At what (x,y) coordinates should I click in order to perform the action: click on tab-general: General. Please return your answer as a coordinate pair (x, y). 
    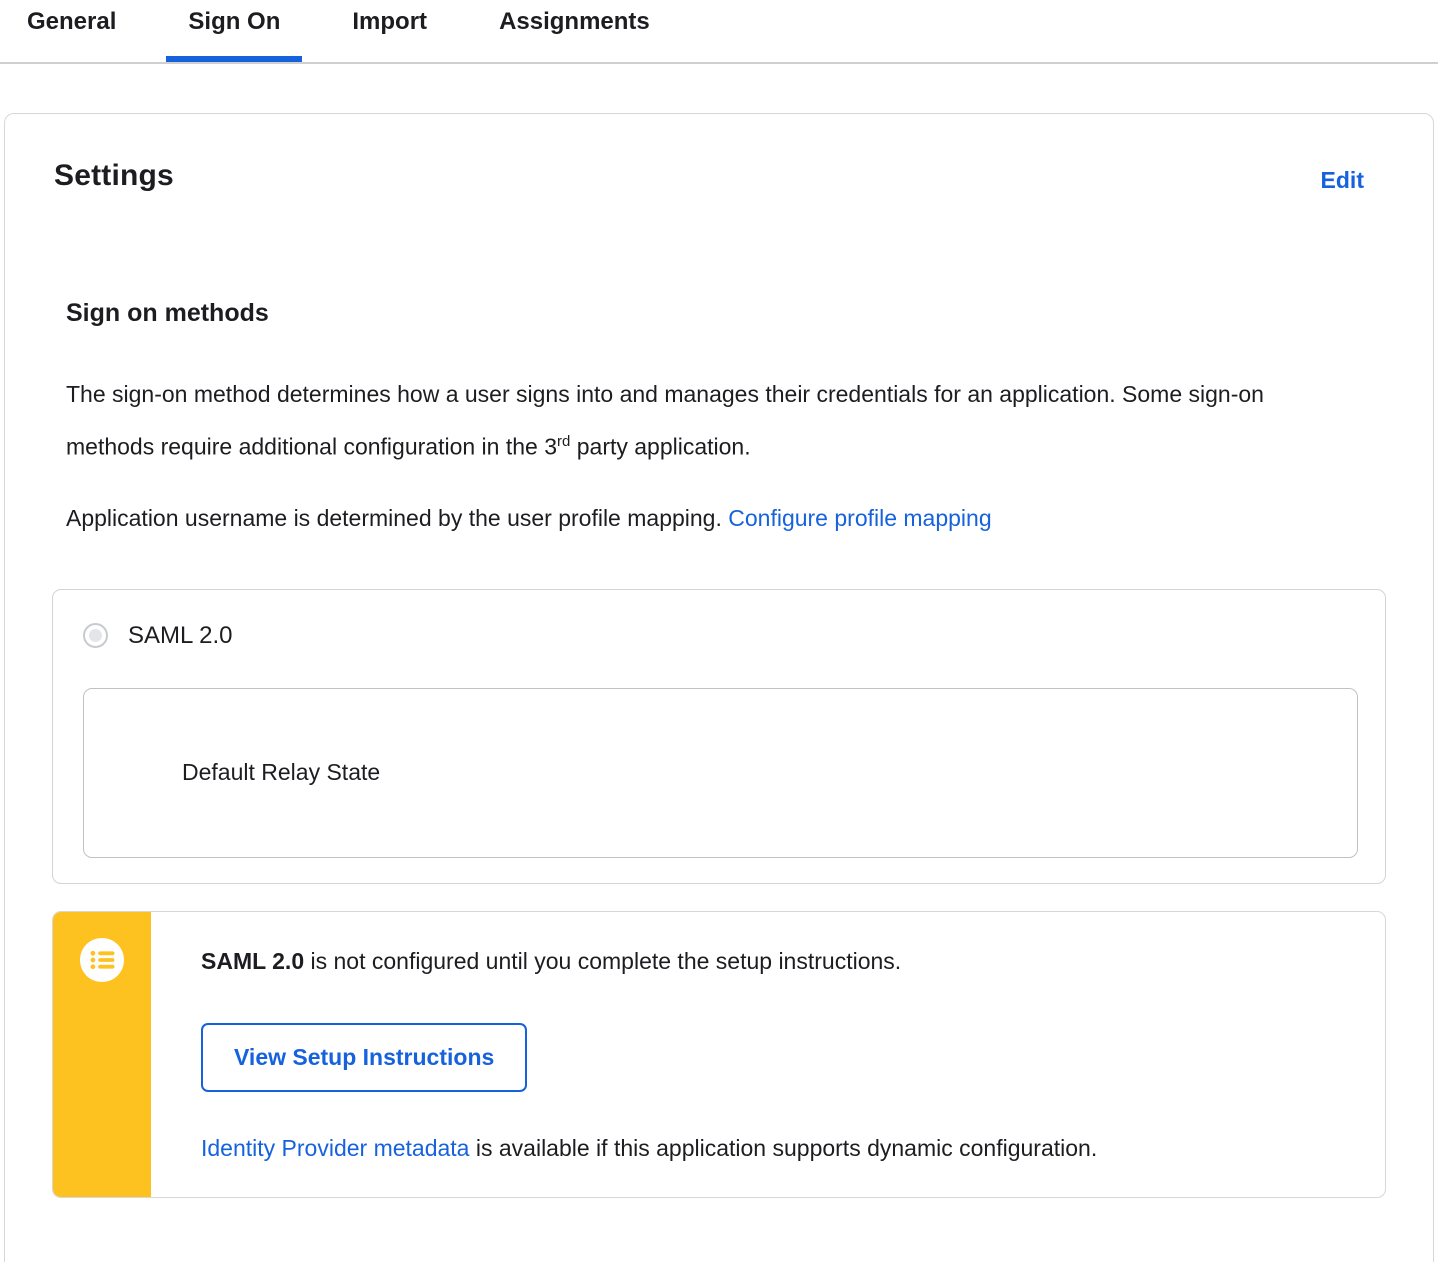
    Looking at the image, I should click on (71, 30).